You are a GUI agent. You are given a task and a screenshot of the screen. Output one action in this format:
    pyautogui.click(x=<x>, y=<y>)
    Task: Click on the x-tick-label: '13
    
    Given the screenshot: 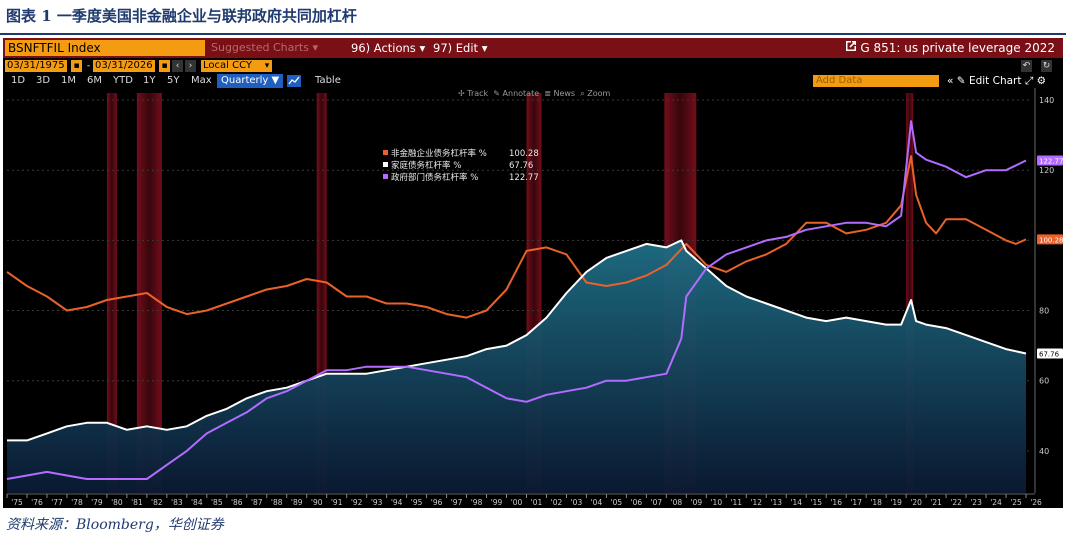 What is the action you would take?
    pyautogui.click(x=776, y=502)
    